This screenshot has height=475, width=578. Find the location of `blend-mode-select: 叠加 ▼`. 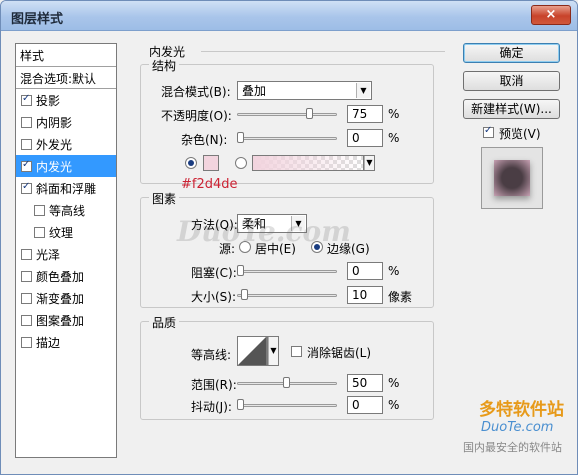

blend-mode-select: 叠加 ▼ is located at coordinates (304, 90).